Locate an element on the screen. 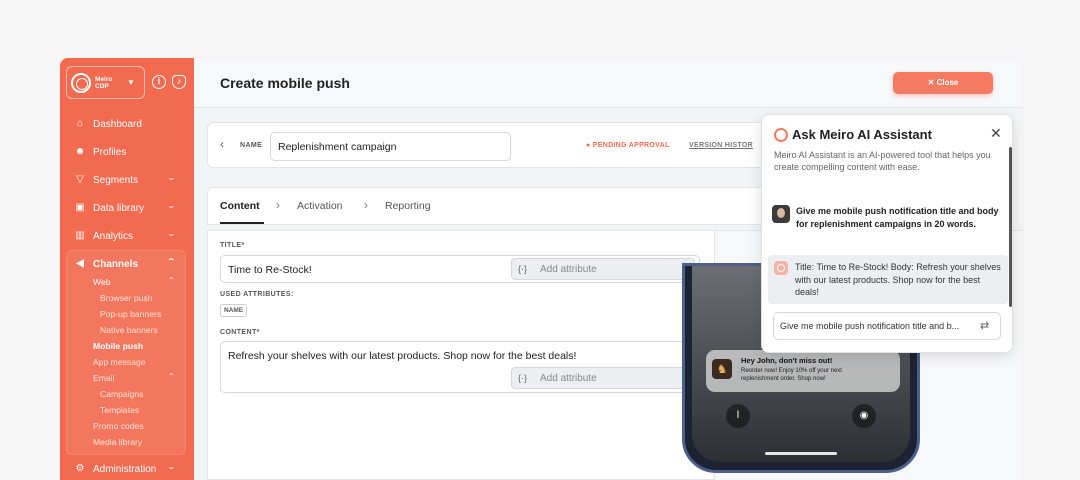 This screenshot has height=480, width=1080. app-icon: ♞ is located at coordinates (722, 369).